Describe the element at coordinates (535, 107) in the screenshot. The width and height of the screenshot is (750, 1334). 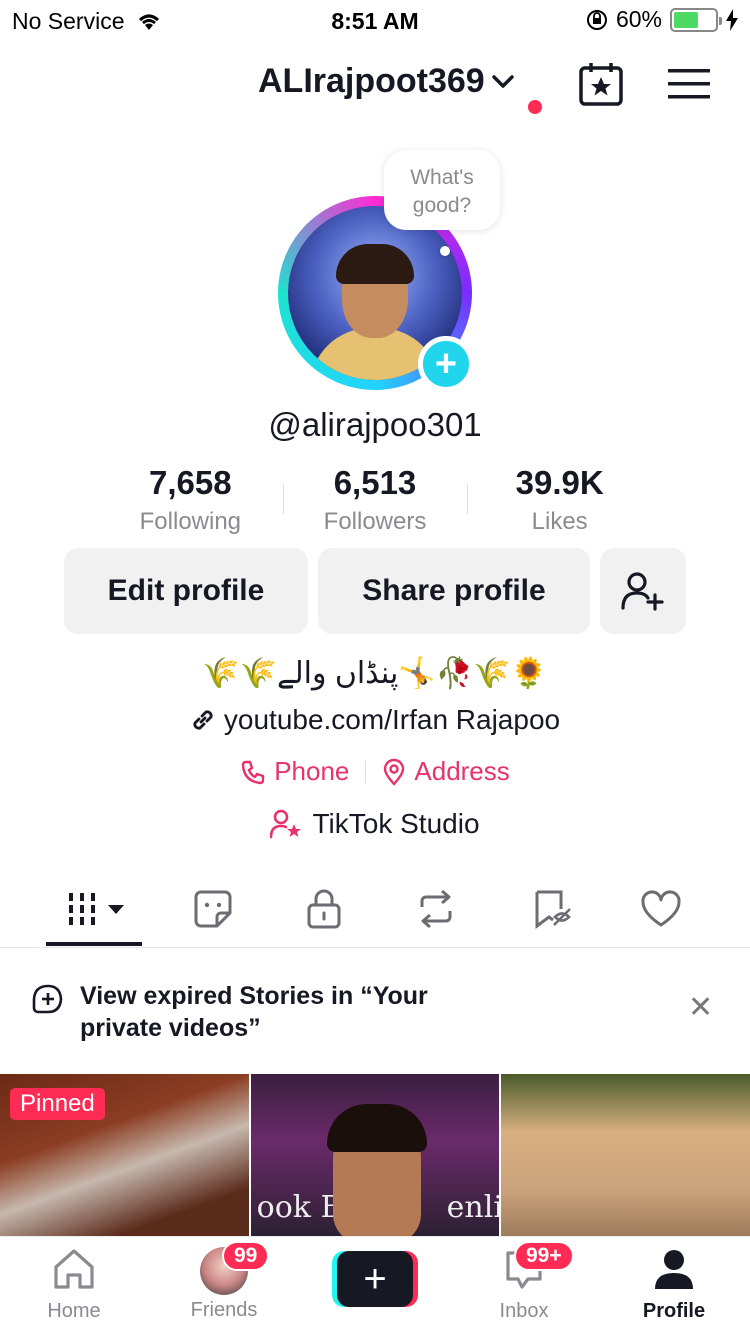
I see `notification-dot` at that location.